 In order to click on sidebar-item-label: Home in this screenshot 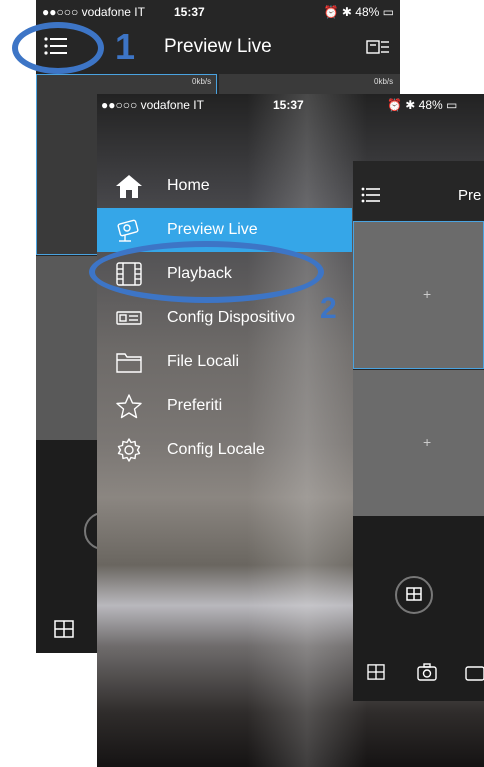, I will do `click(188, 185)`.